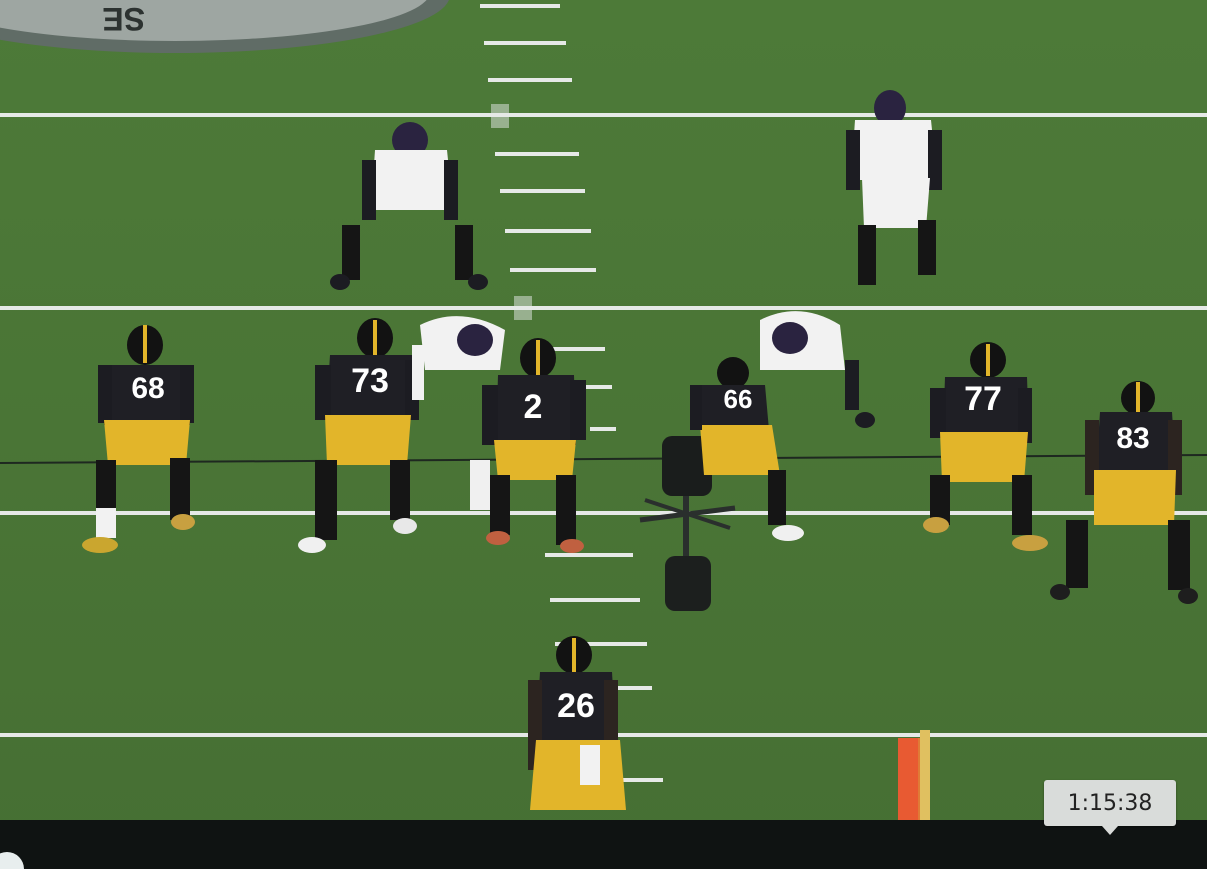  What do you see at coordinates (983, 399) in the screenshot?
I see `jersey-number: 77` at bounding box center [983, 399].